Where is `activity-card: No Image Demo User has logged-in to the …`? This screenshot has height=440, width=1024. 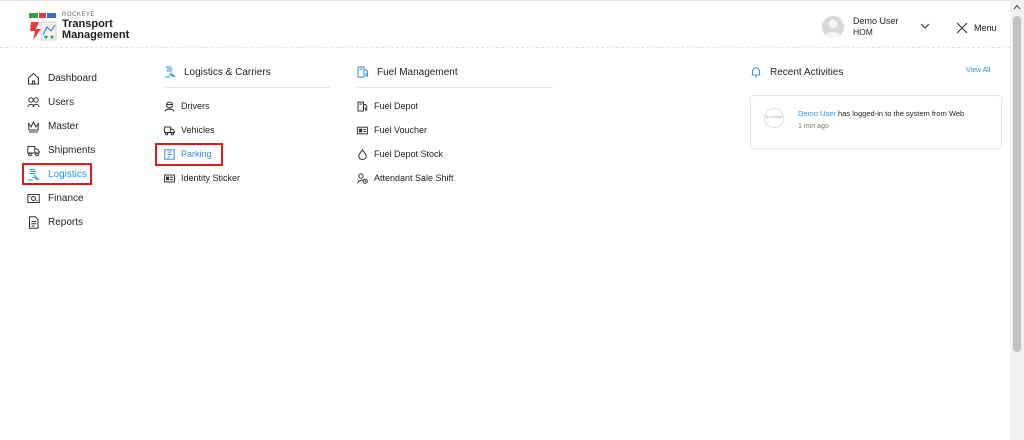
activity-card: No Image Demo User has logged-in to the … is located at coordinates (876, 122).